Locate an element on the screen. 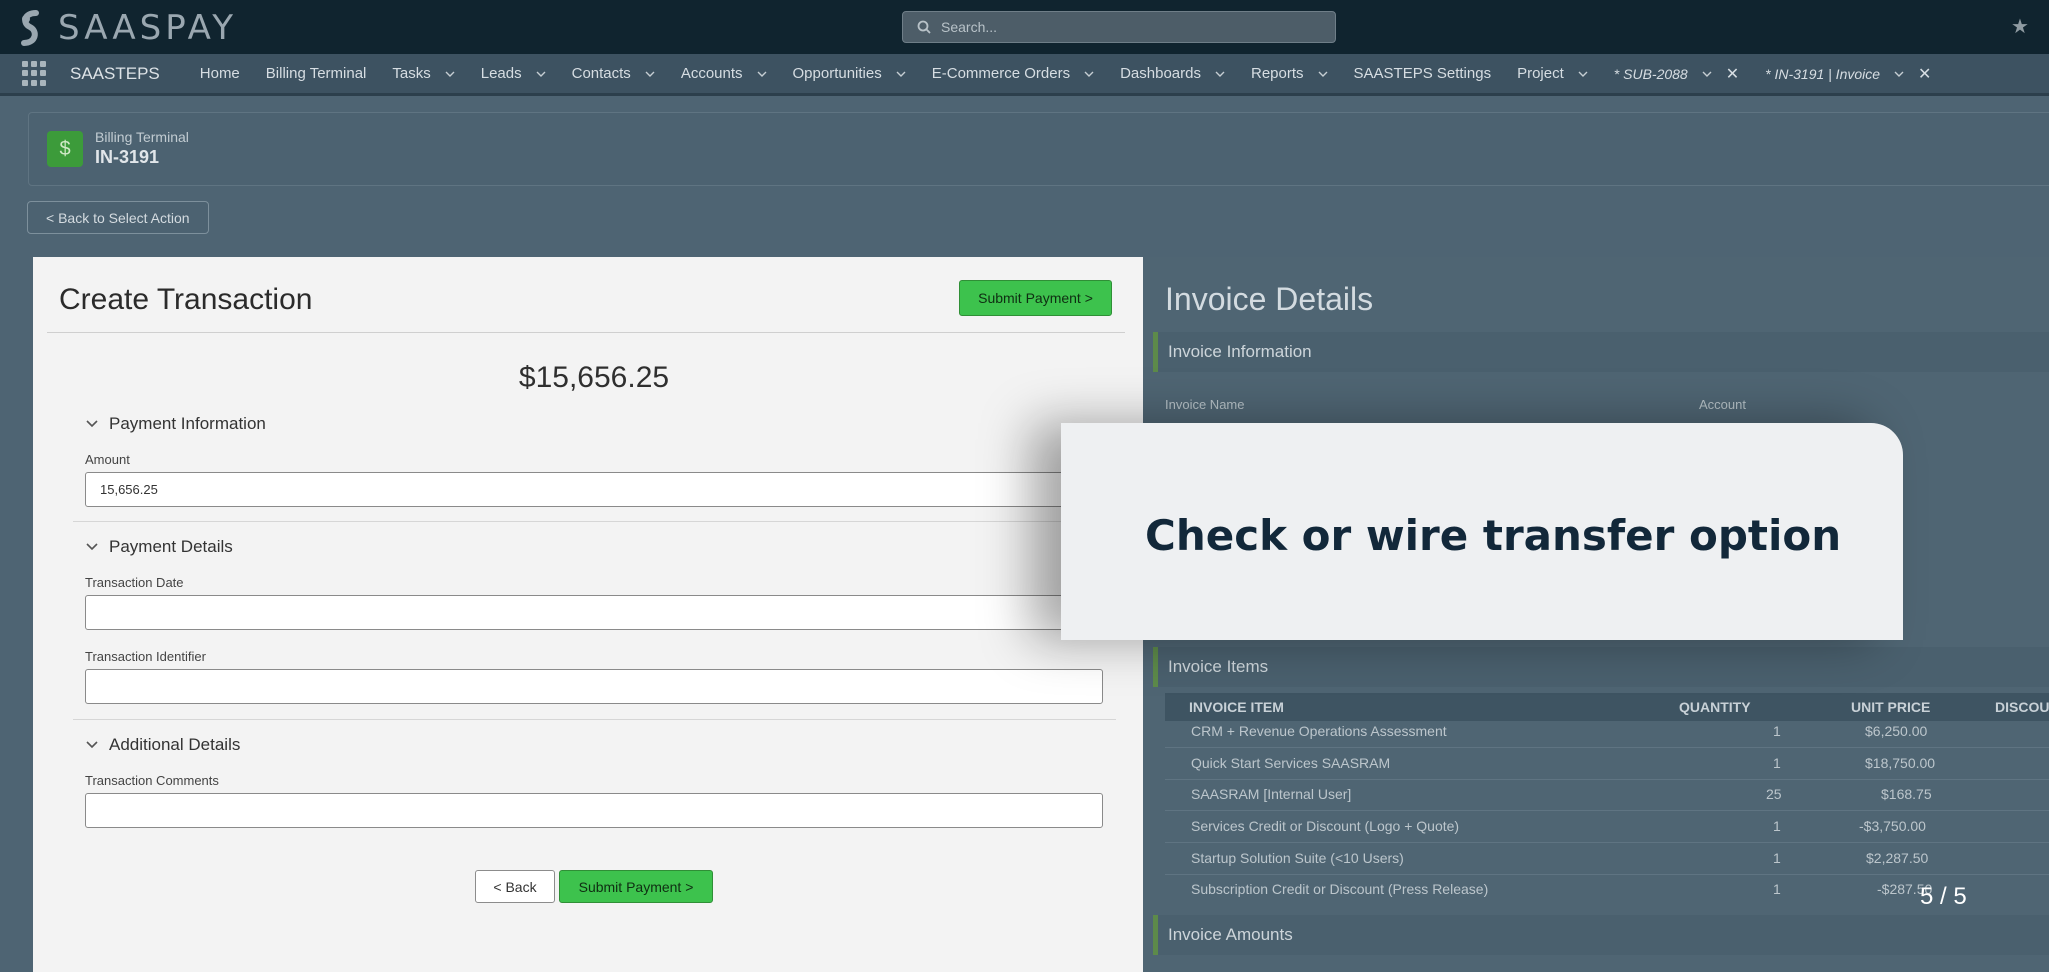  amount-value: 15,656.25 is located at coordinates (129, 489).